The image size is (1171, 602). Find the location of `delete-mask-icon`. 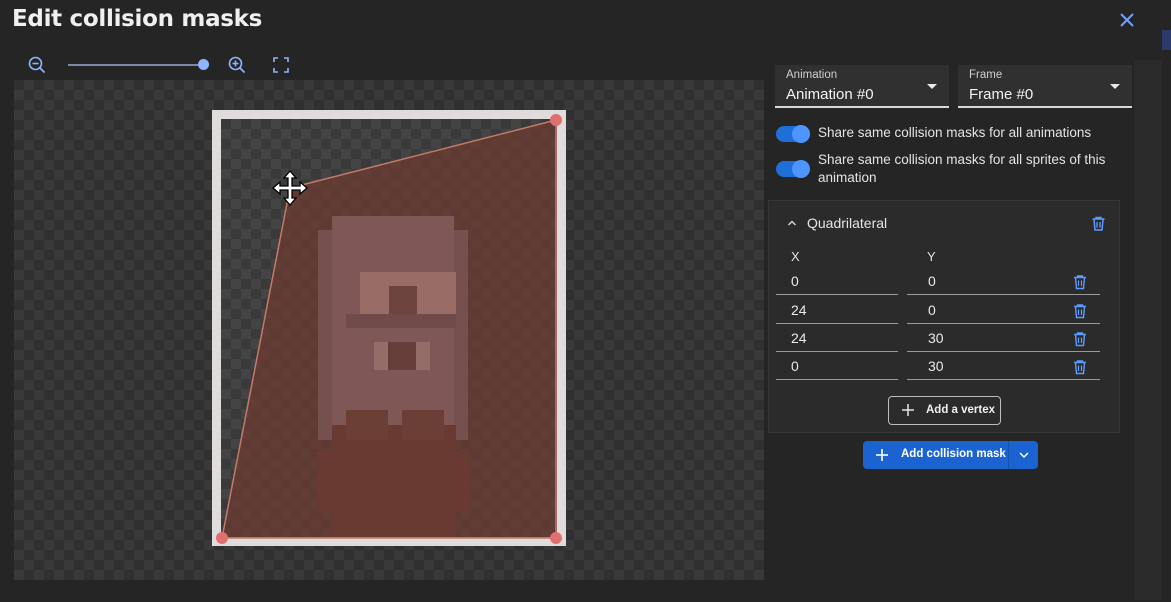

delete-mask-icon is located at coordinates (1098, 223).